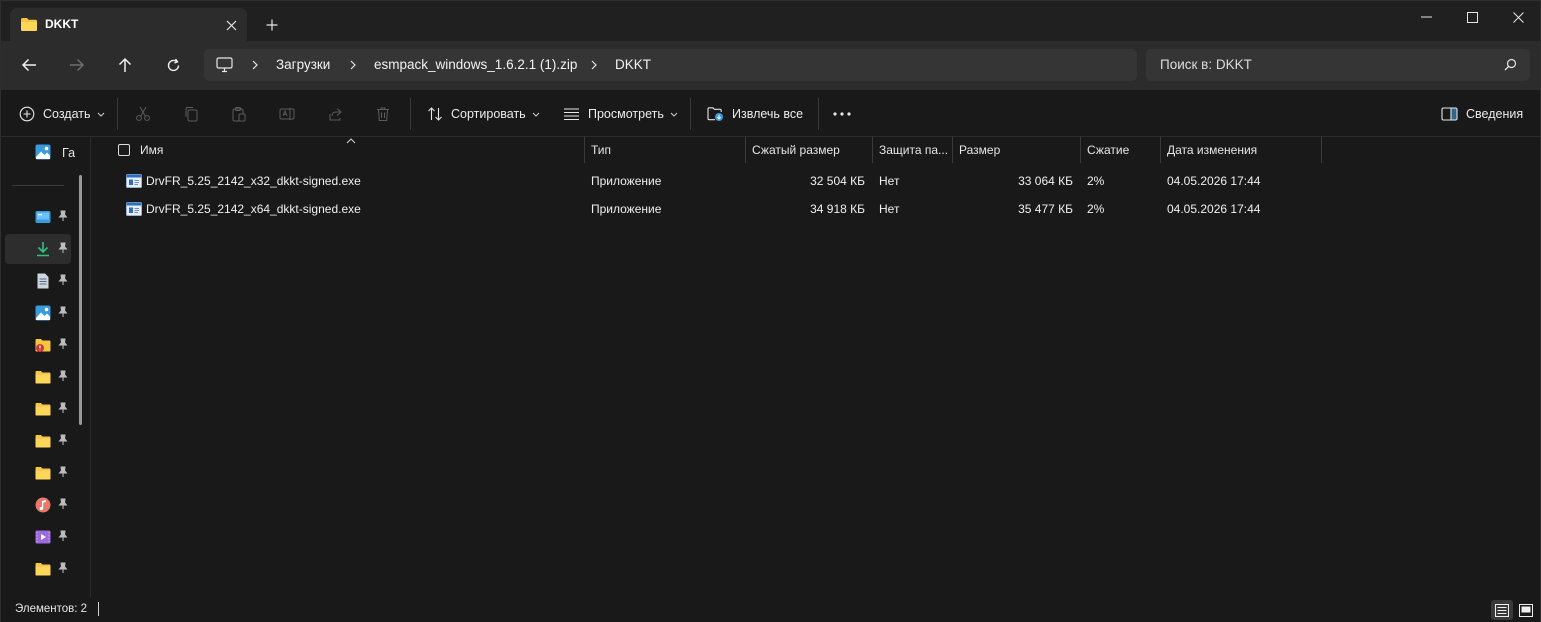 The image size is (1541, 622). Describe the element at coordinates (475, 64) in the screenshot. I see `breadcrumb-zip: esmpack_windows_1.6.2.1 (1).zip` at that location.